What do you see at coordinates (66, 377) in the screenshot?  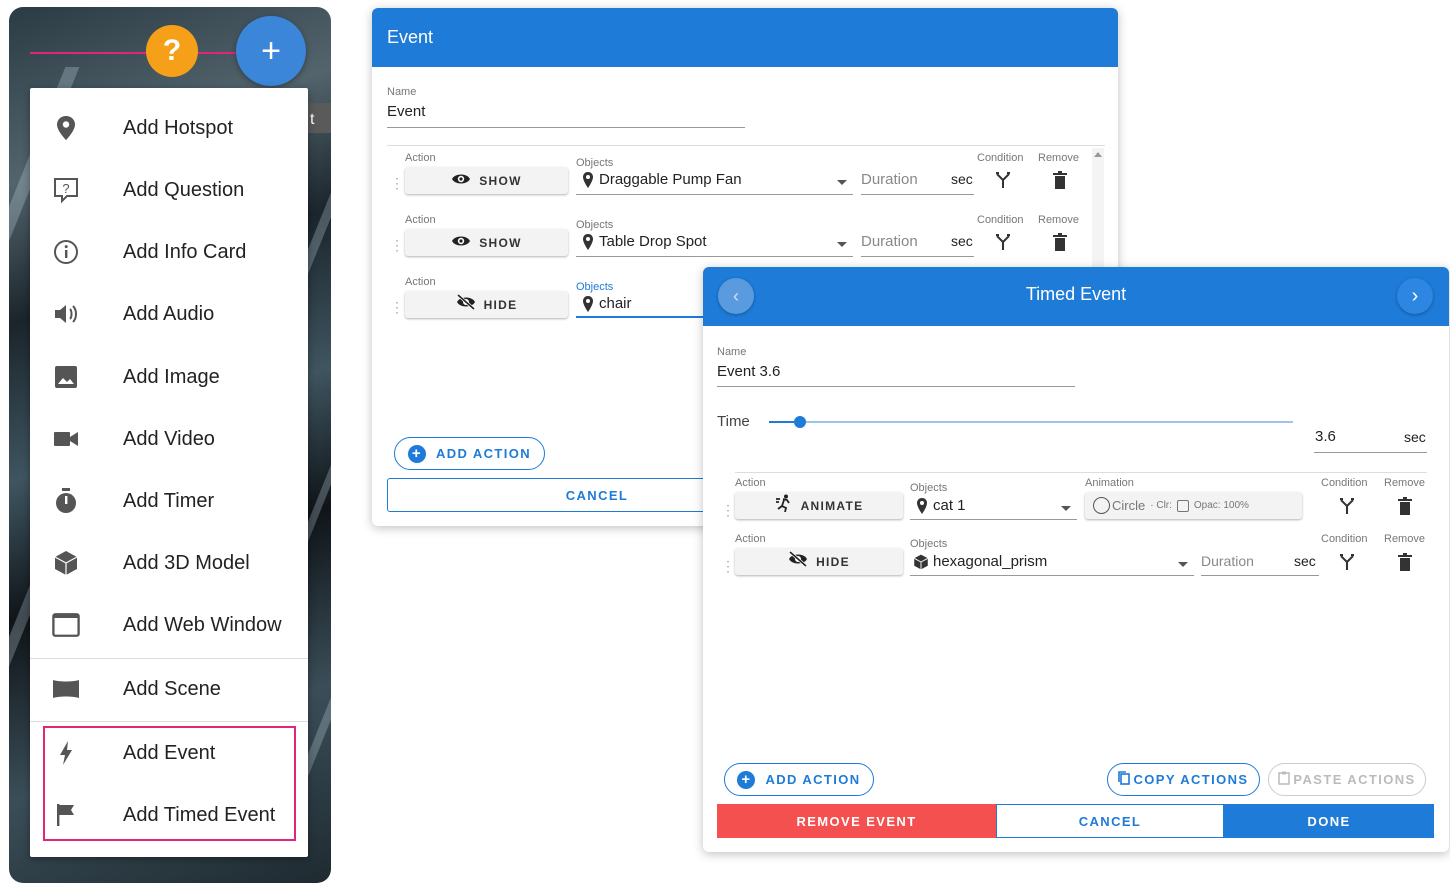 I see `image-icon` at bounding box center [66, 377].